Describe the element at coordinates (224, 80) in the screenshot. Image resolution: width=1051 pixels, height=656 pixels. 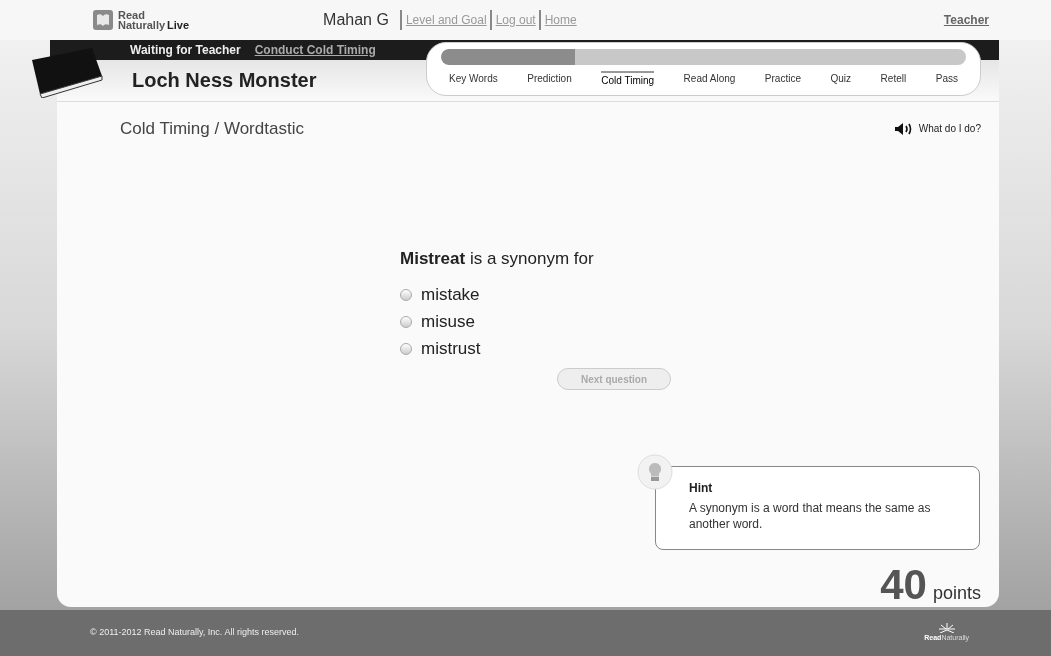
I see `story-title: Loch Ness Monster` at that location.